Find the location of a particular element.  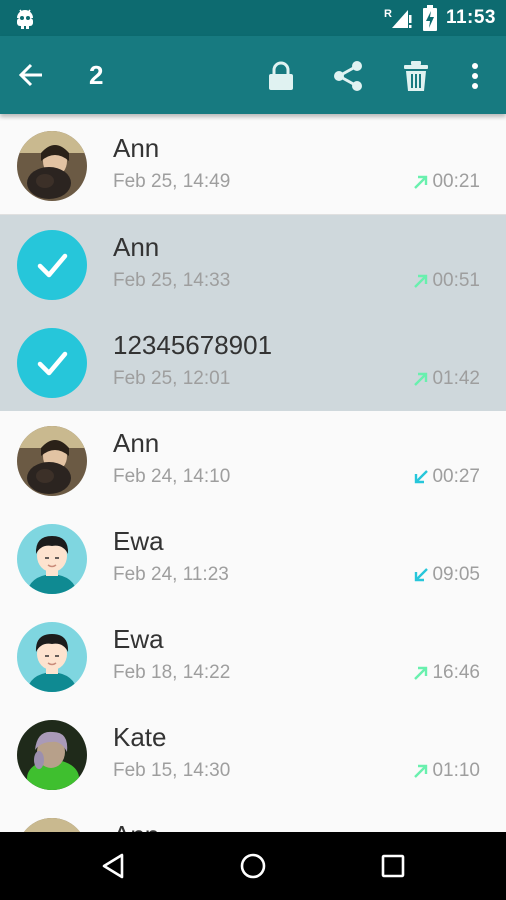

call-duration: 09:05 is located at coordinates (456, 574).